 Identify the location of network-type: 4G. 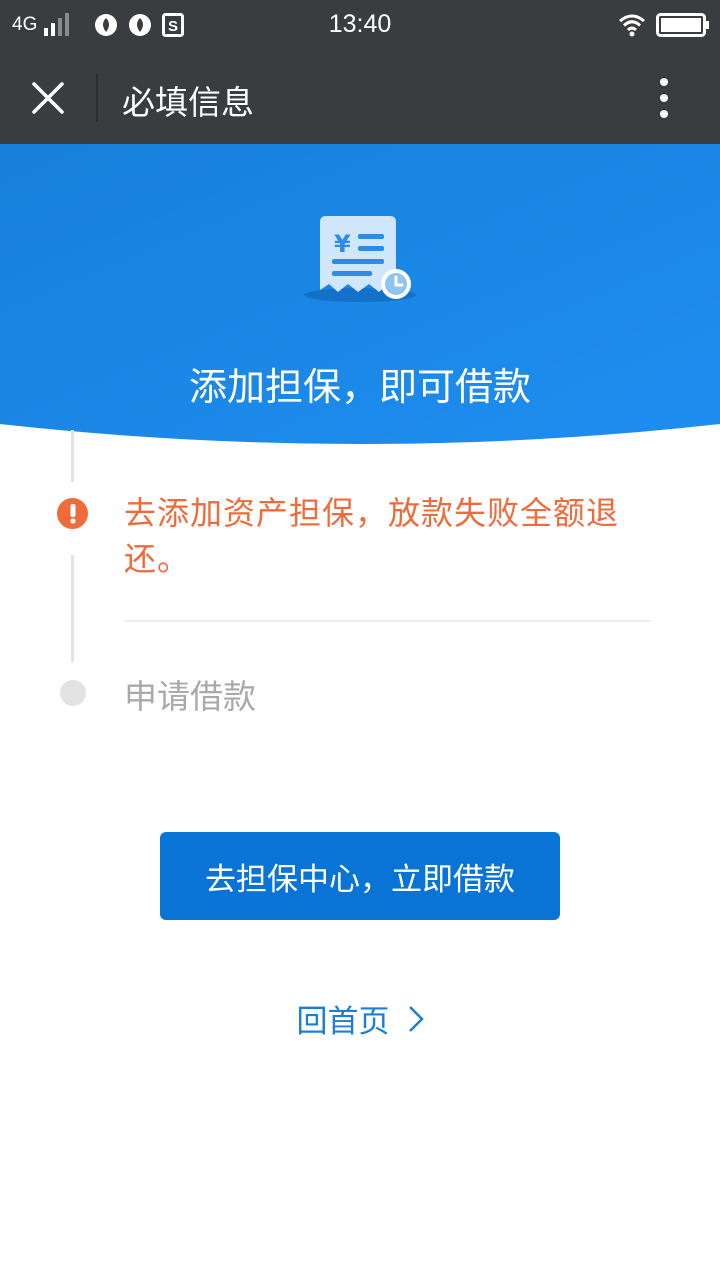
(25, 24).